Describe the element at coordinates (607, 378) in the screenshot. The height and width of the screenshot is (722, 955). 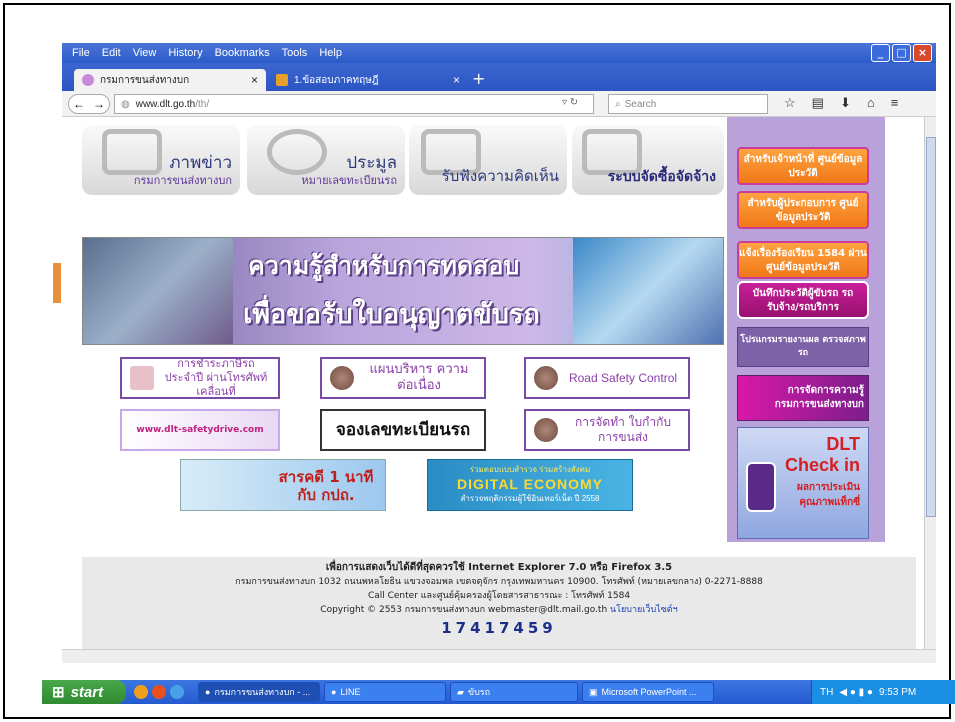
I see `road-safety-button: Road Safety Control` at that location.